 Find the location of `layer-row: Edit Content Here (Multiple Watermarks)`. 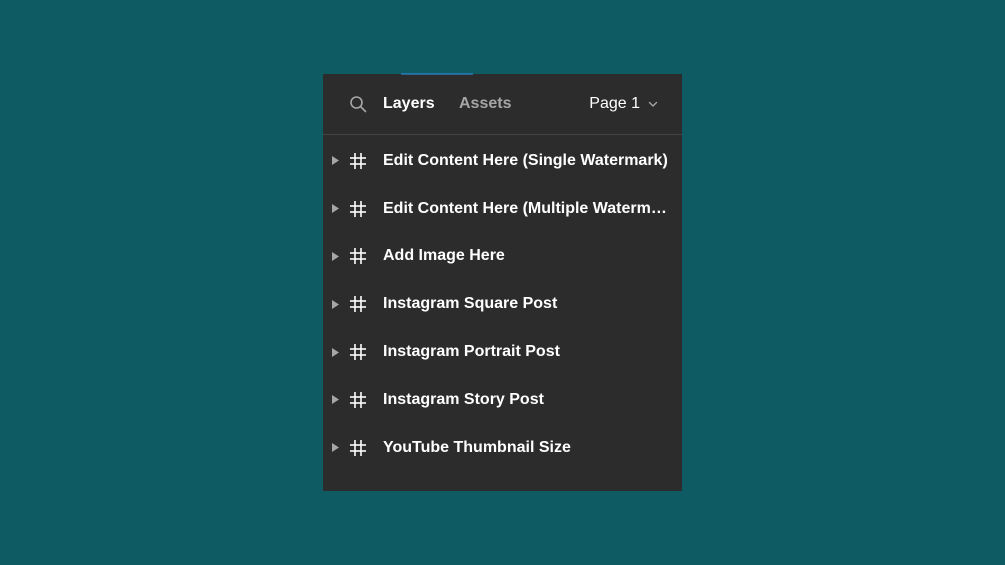

layer-row: Edit Content Here (Multiple Watermarks) is located at coordinates (502, 209).